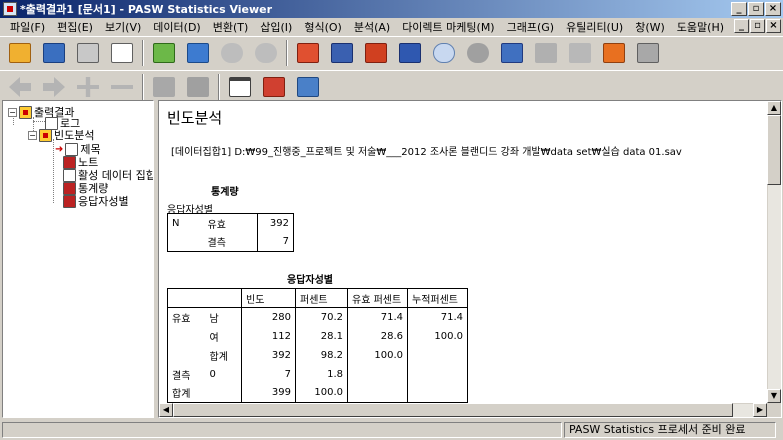 The image size is (783, 440). Describe the element at coordinates (739, 9) in the screenshot. I see `minimize-button: _` at that location.